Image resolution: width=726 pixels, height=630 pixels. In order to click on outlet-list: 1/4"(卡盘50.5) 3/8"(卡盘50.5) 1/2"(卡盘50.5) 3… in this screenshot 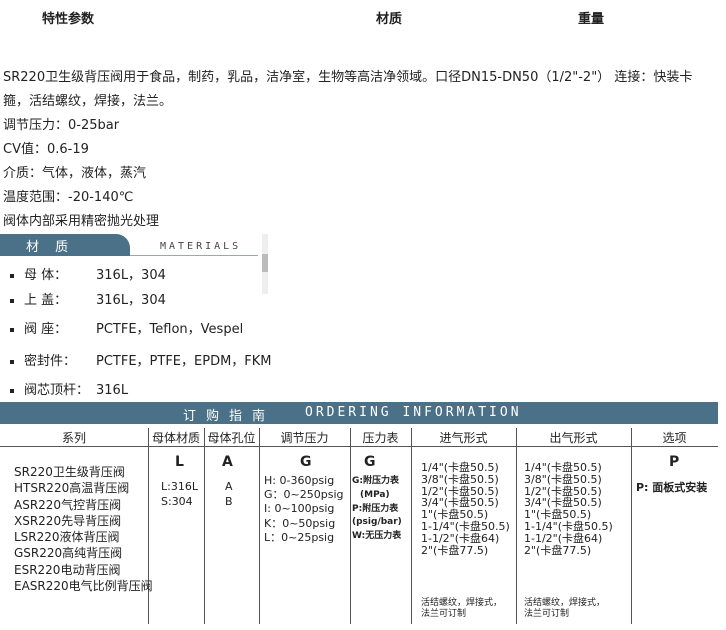, I will do `click(568, 509)`.